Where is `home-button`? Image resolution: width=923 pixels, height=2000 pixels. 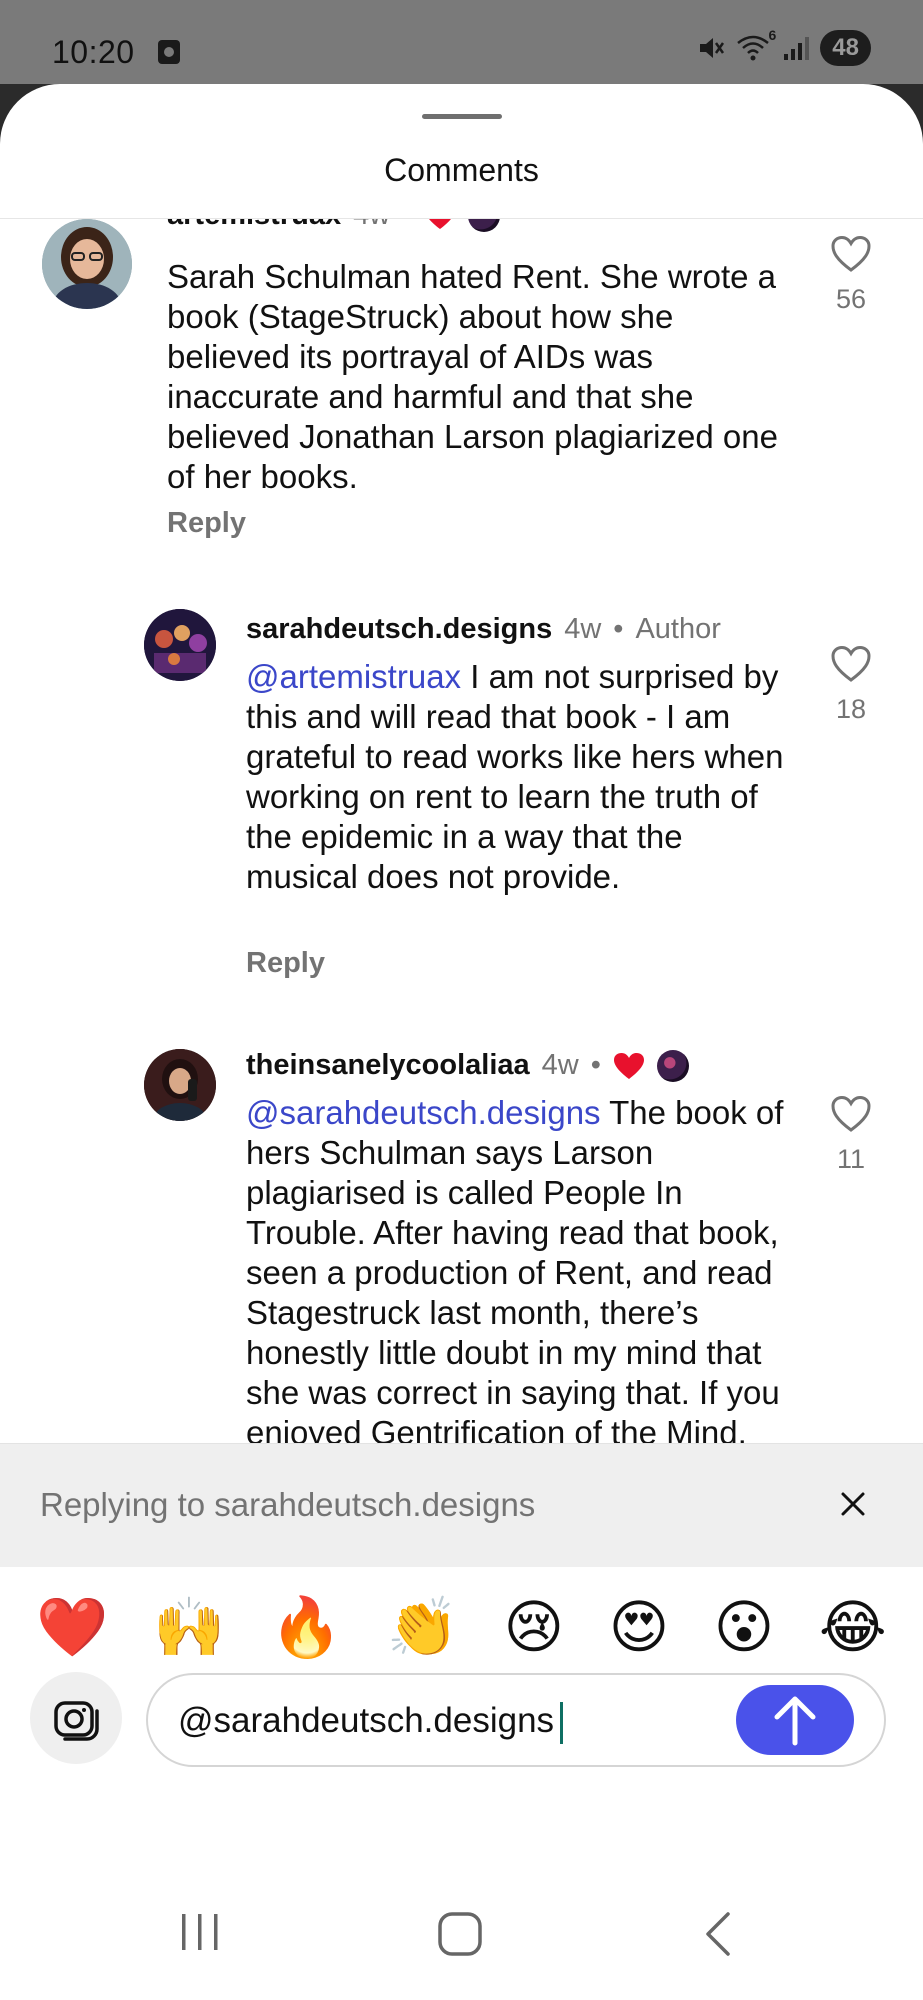 home-button is located at coordinates (460, 1936).